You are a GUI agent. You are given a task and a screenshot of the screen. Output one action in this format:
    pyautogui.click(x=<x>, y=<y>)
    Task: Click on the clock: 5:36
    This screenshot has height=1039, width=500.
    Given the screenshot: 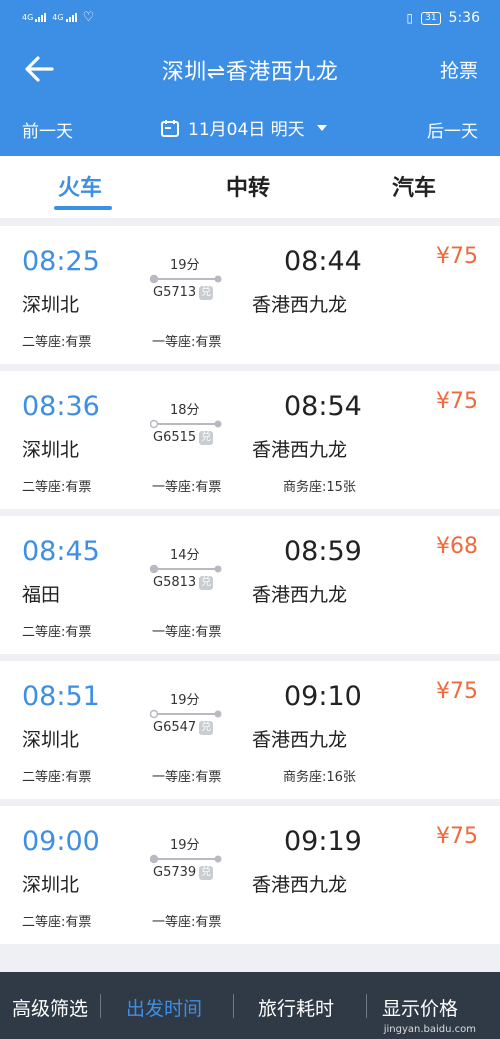 What is the action you would take?
    pyautogui.click(x=464, y=18)
    